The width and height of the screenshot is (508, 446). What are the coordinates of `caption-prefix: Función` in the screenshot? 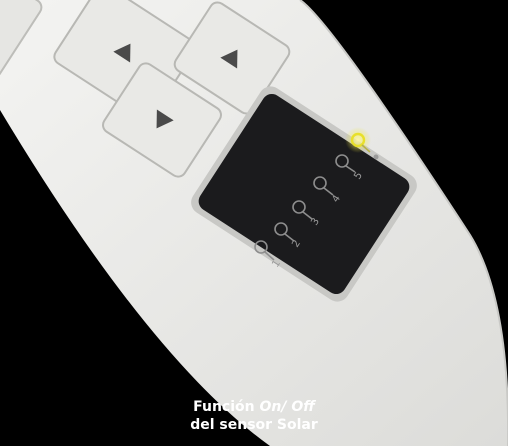 It's located at (224, 407).